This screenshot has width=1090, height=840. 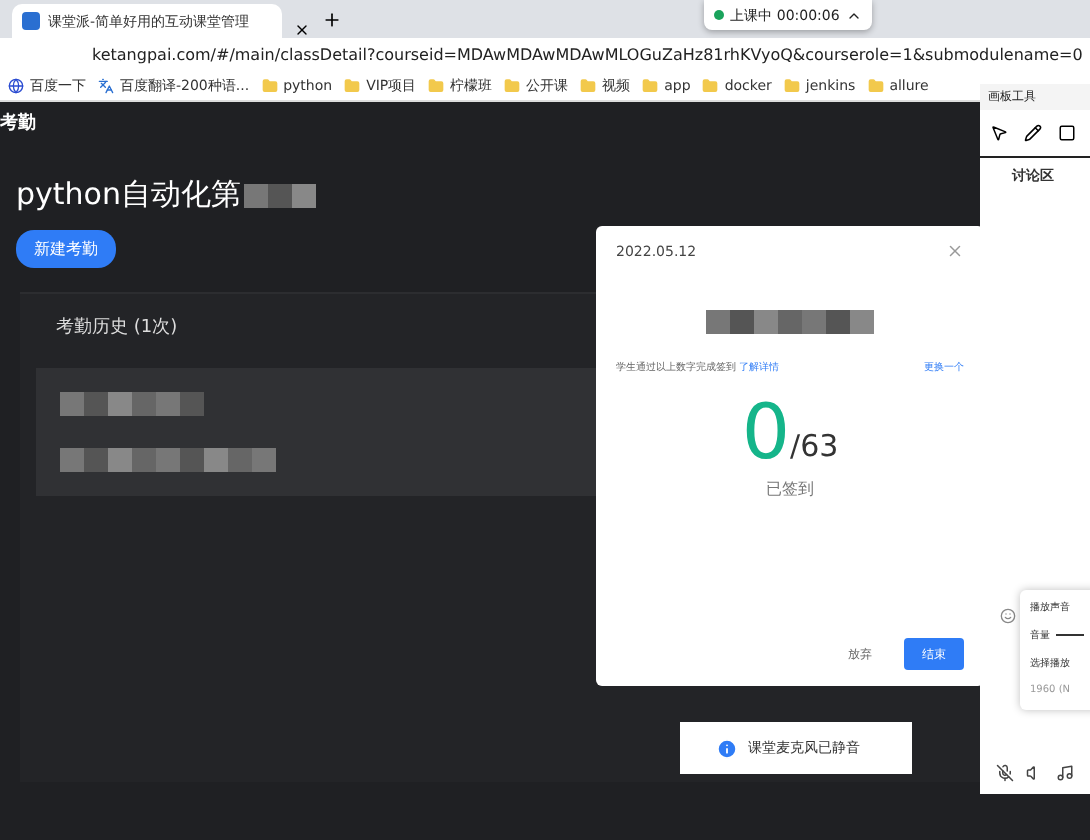 I want to click on history-title: 考勤历史 (1次), so click(x=117, y=327).